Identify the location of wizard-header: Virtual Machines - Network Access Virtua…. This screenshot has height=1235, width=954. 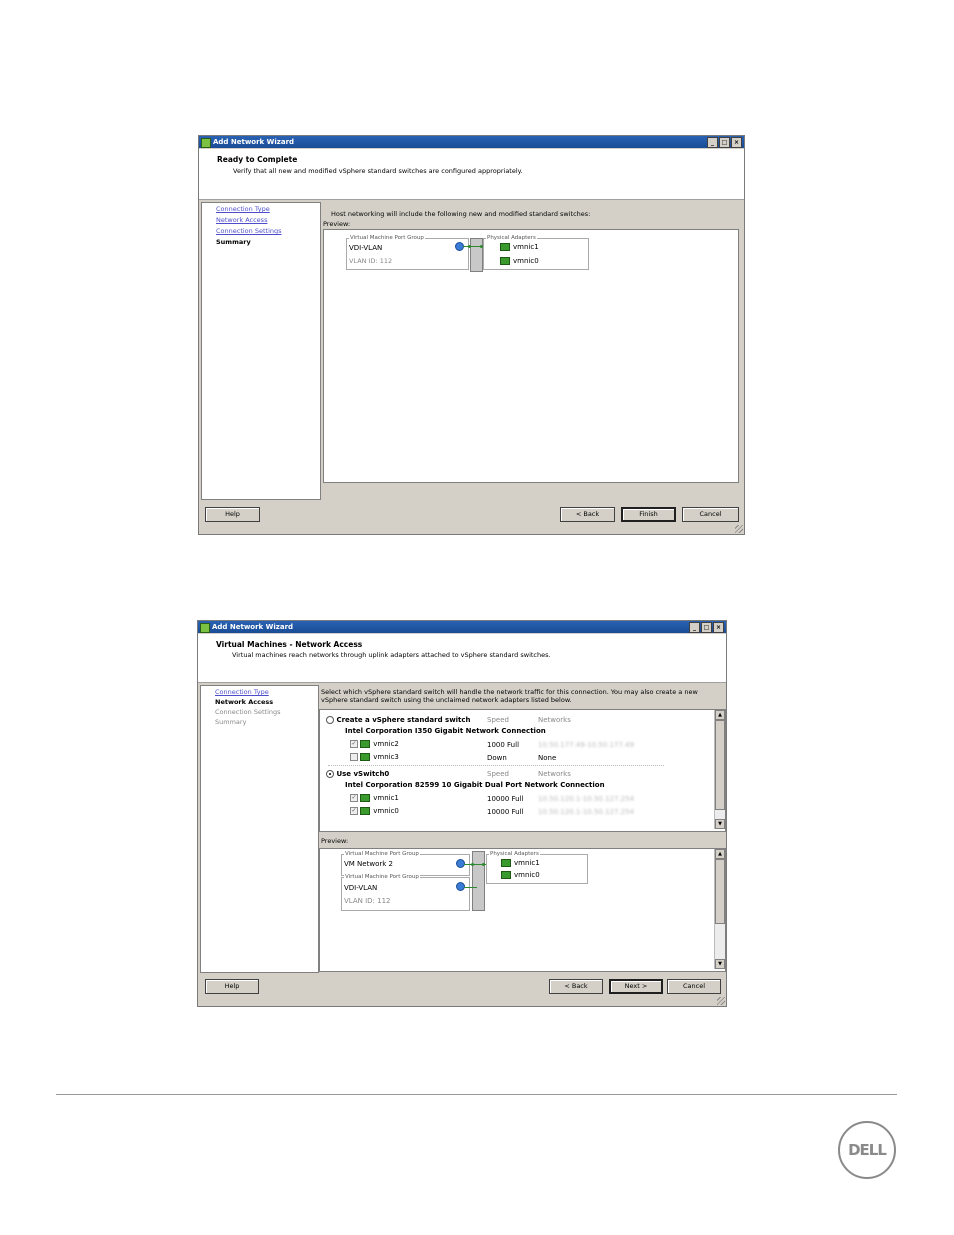
(462, 658).